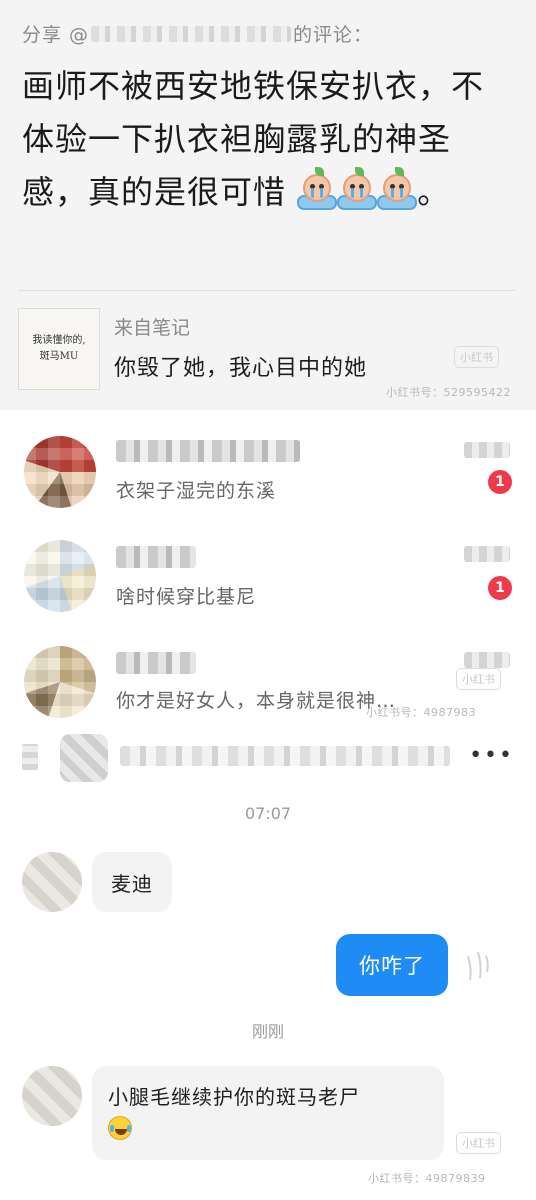 This screenshot has width=536, height=1200. I want to click on chat-list-item: 啥时候穿比基尼 1, so click(268, 584).